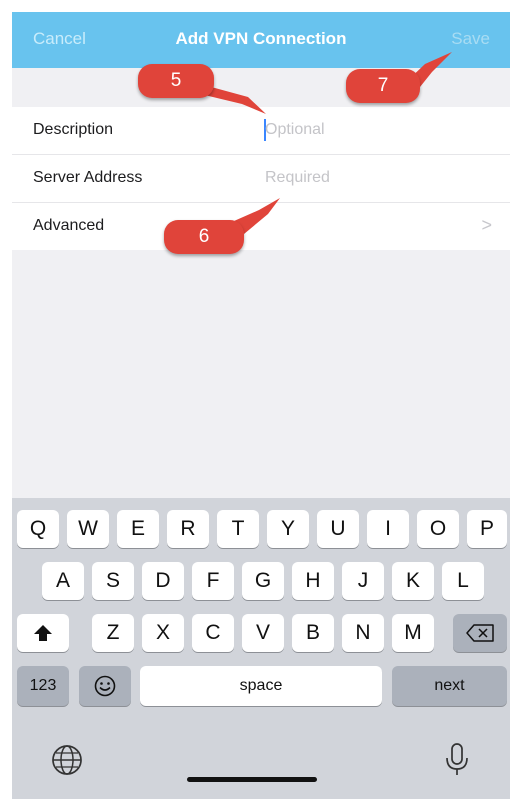 Image resolution: width=510 pixels, height=799 pixels. What do you see at coordinates (238, 529) in the screenshot?
I see `key-t: T` at bounding box center [238, 529].